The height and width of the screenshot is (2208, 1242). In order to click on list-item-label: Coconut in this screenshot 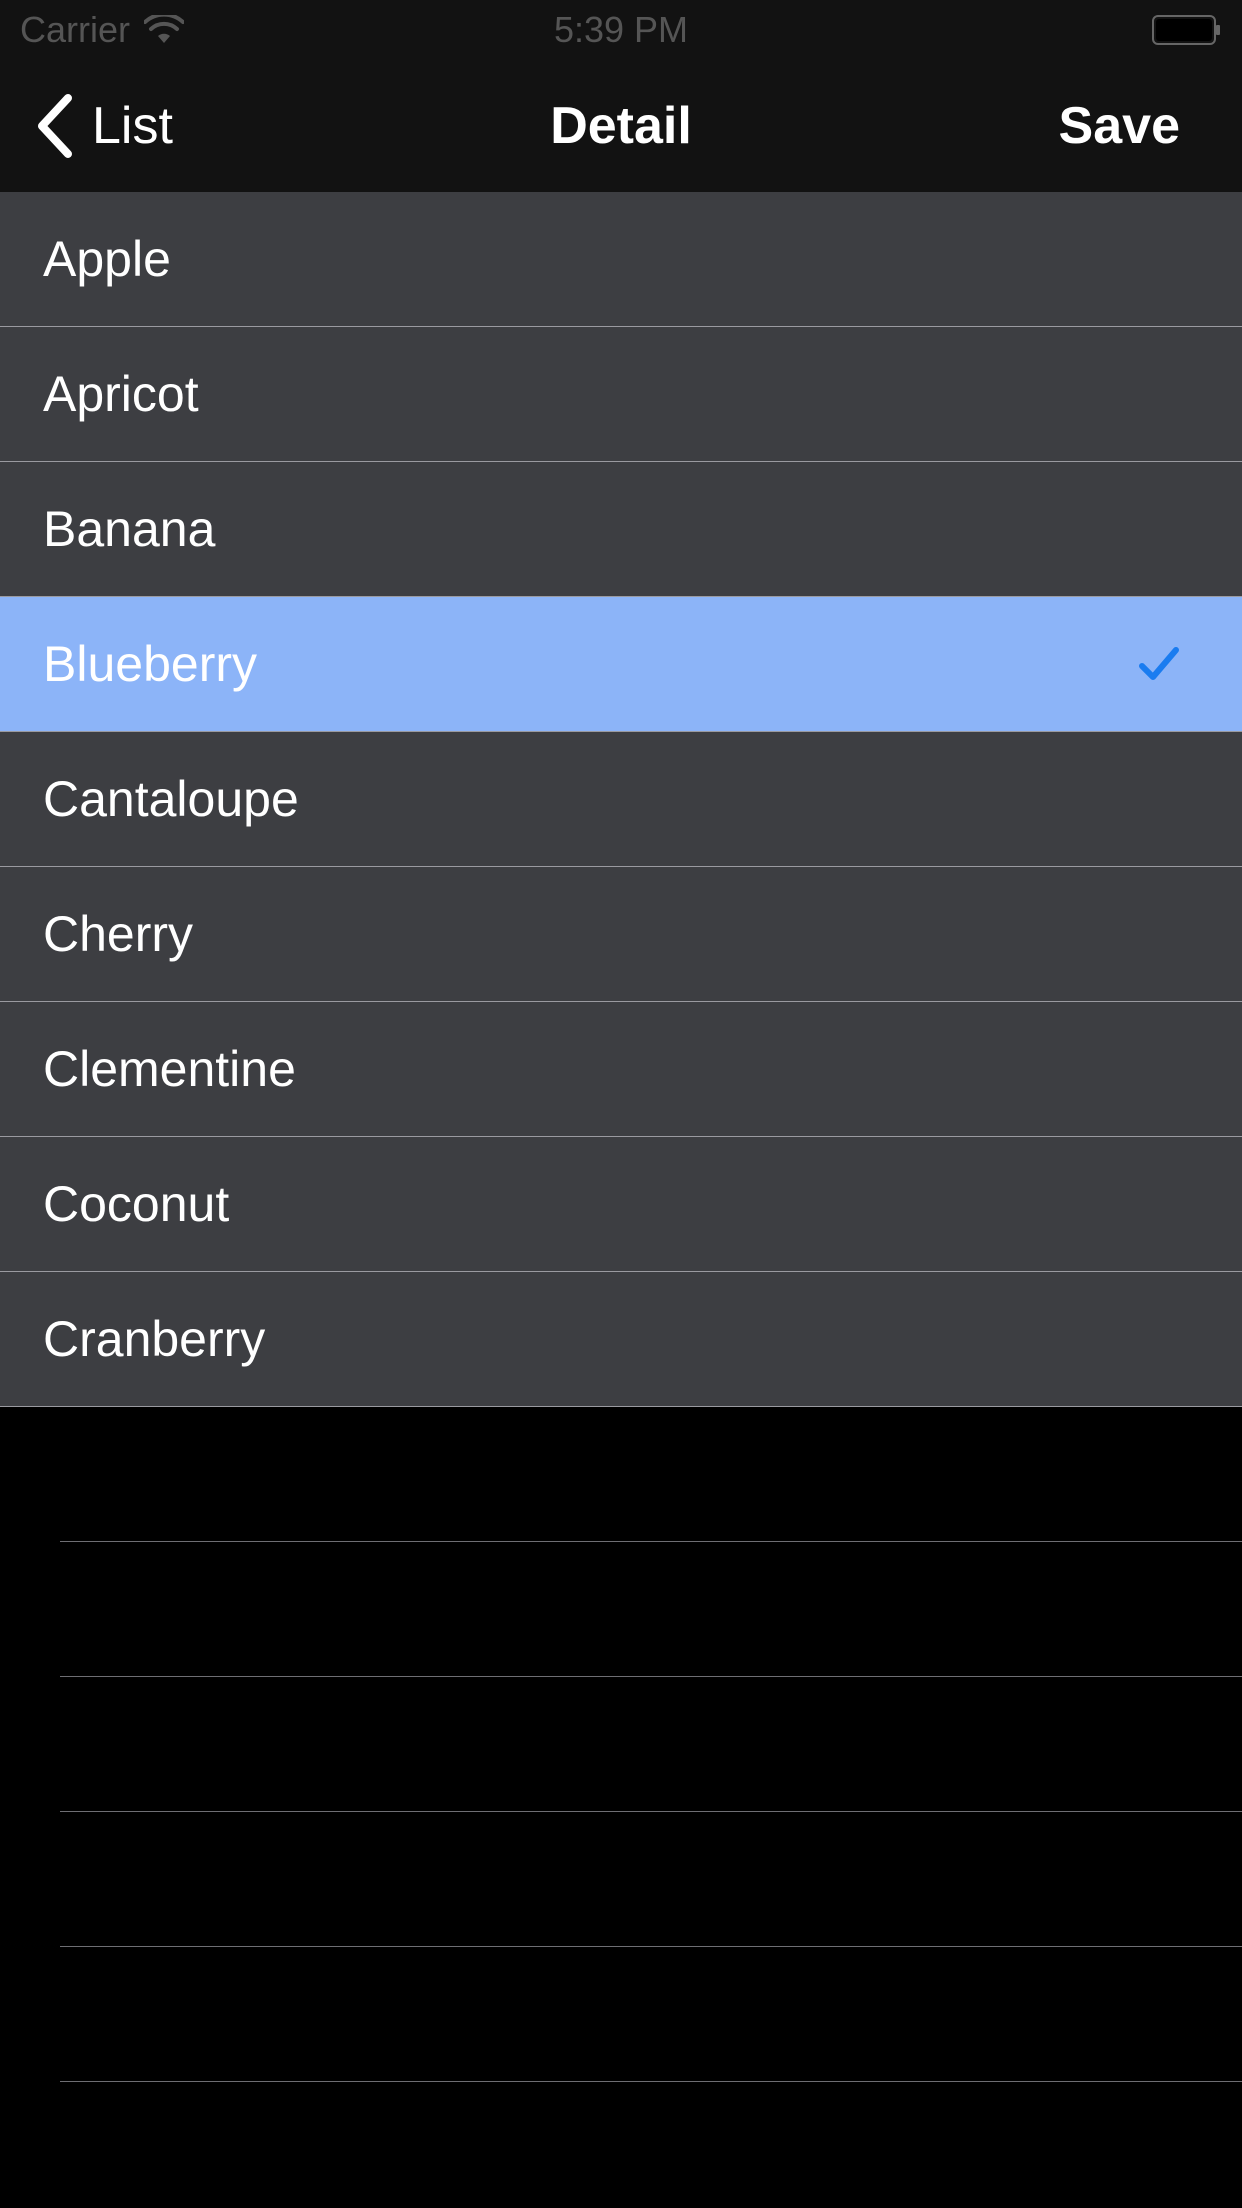, I will do `click(136, 1204)`.